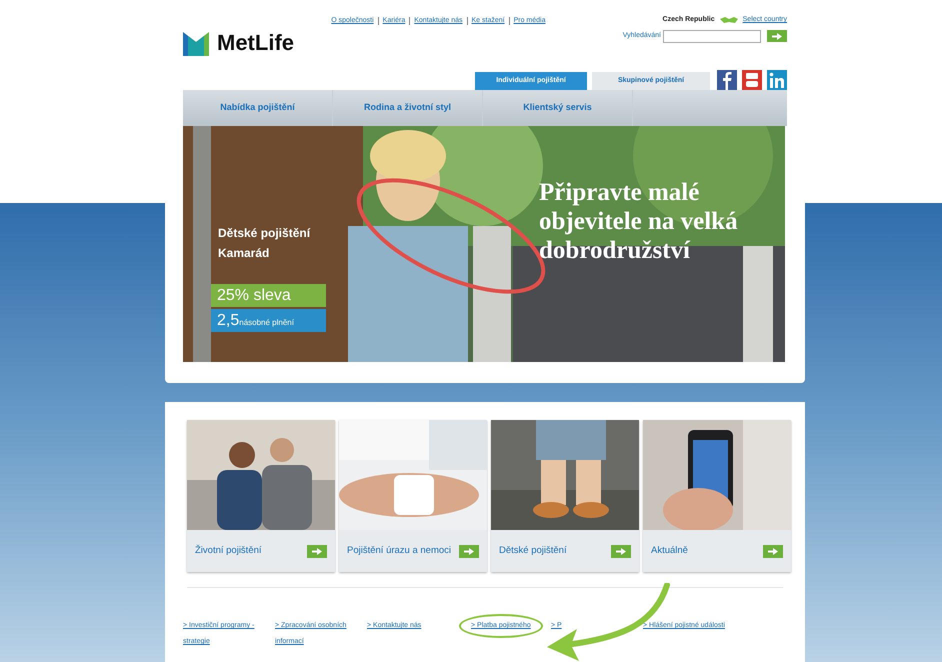 The image size is (942, 662). Describe the element at coordinates (399, 551) in the screenshot. I see `card-title: Pojištění úrazu a nemoci` at that location.